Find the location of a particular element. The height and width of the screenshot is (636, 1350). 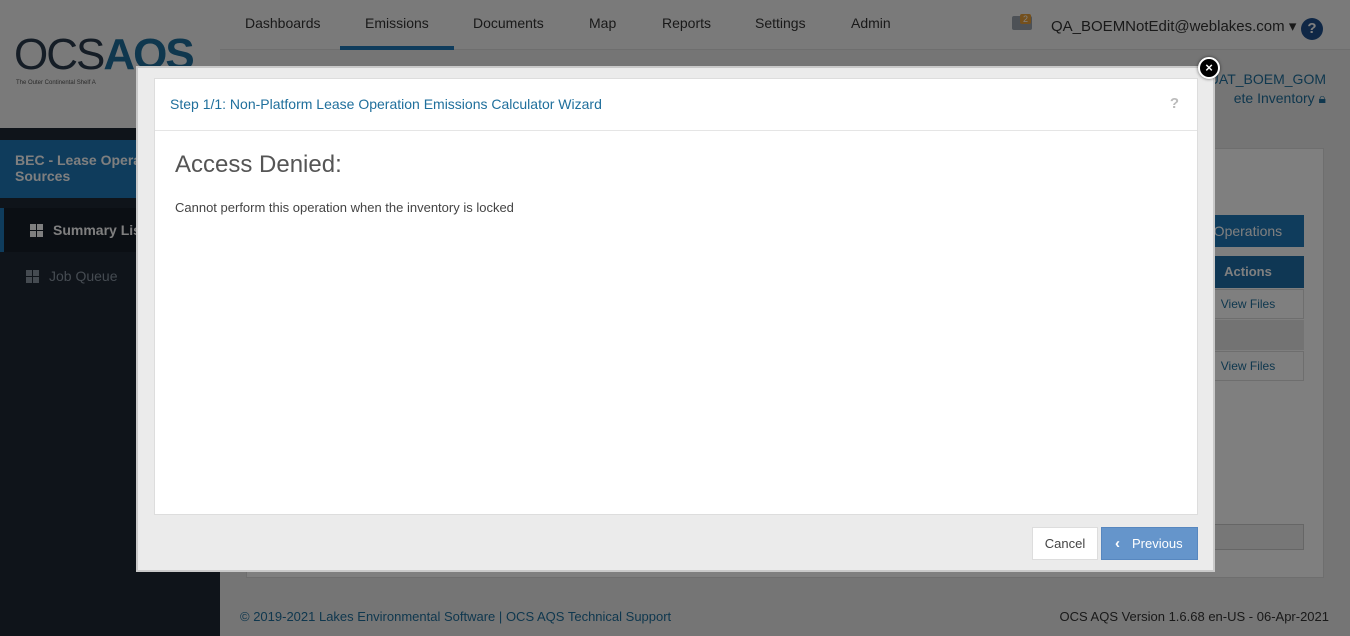

cancel-button: Cancel is located at coordinates (1065, 543).